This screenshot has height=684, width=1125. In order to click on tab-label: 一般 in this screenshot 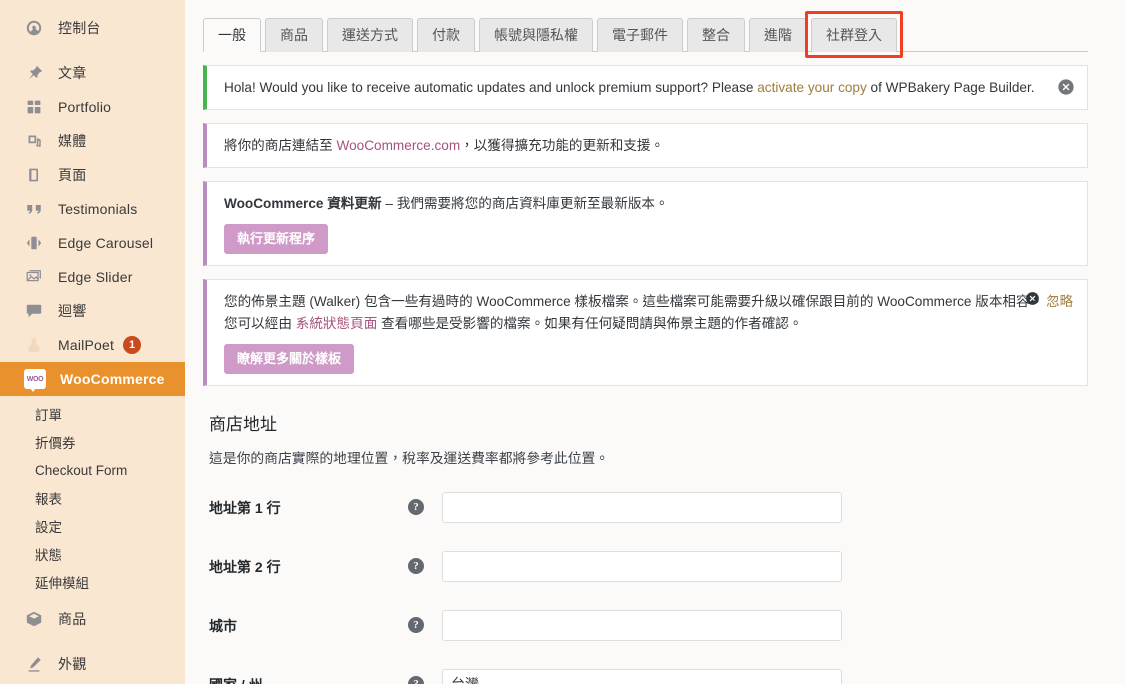, I will do `click(232, 35)`.